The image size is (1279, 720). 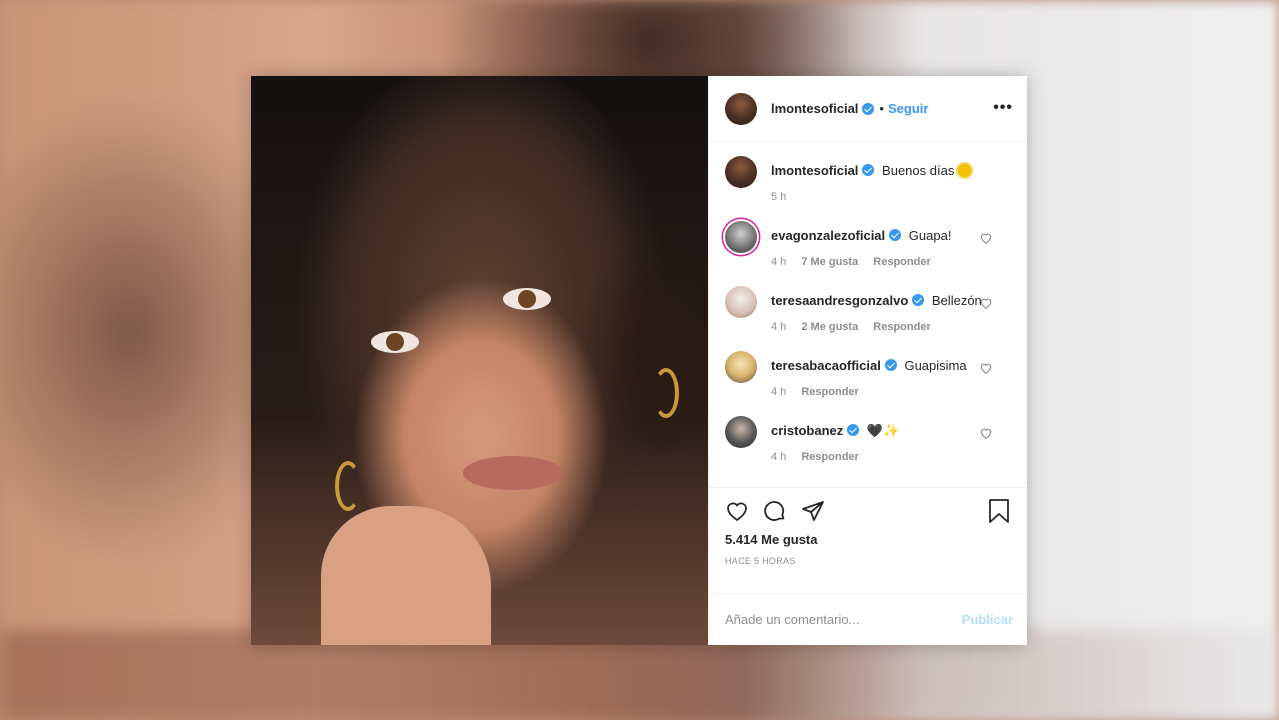 What do you see at coordinates (814, 170) in the screenshot?
I see `caption-username: lmontesoficial` at bounding box center [814, 170].